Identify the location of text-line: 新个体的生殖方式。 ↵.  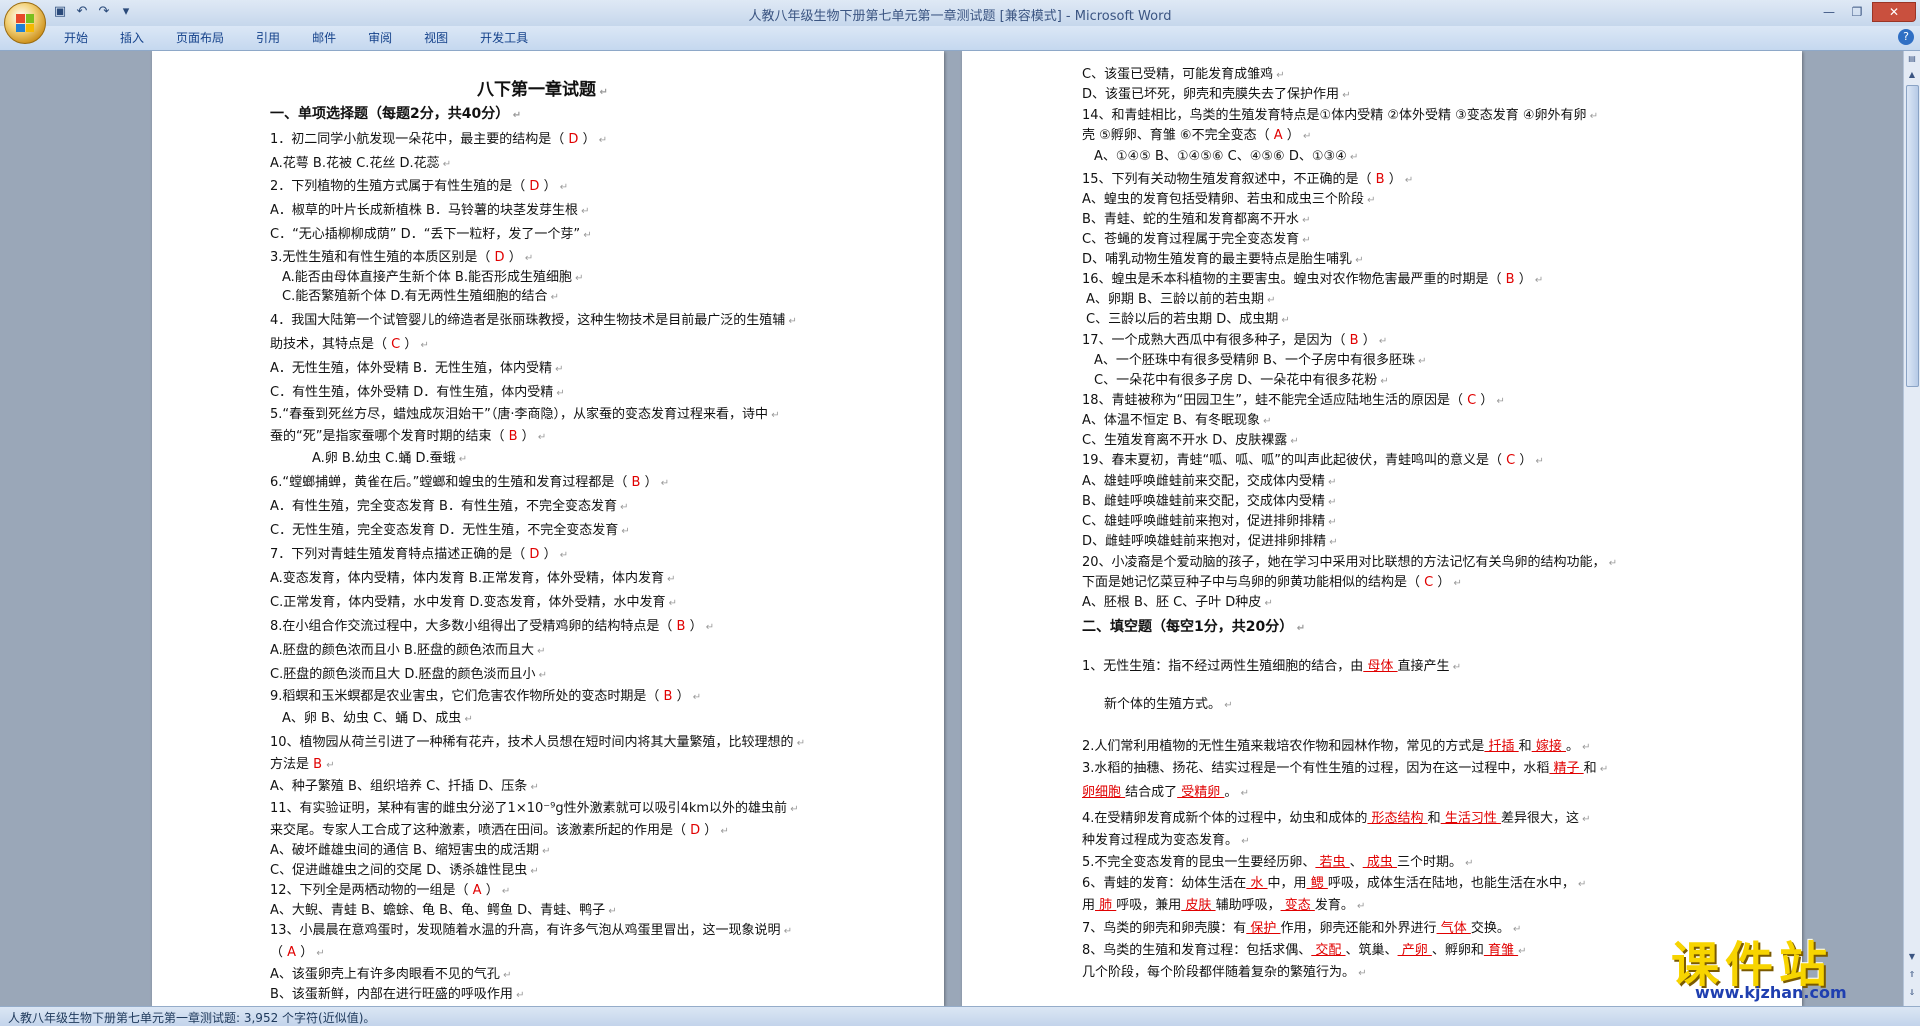
(1168, 702).